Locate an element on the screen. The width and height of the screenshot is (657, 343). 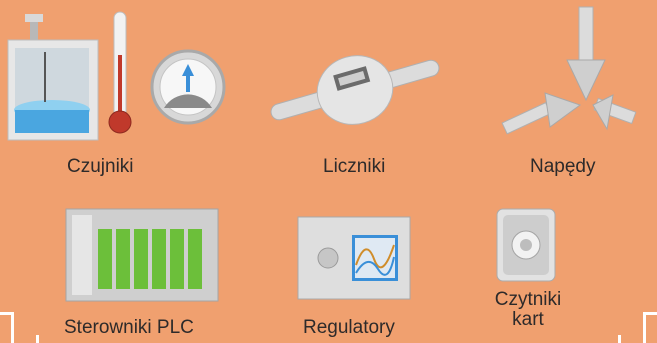
label-sterowniki-plc: Sterowniki PLC is located at coordinates (129, 327).